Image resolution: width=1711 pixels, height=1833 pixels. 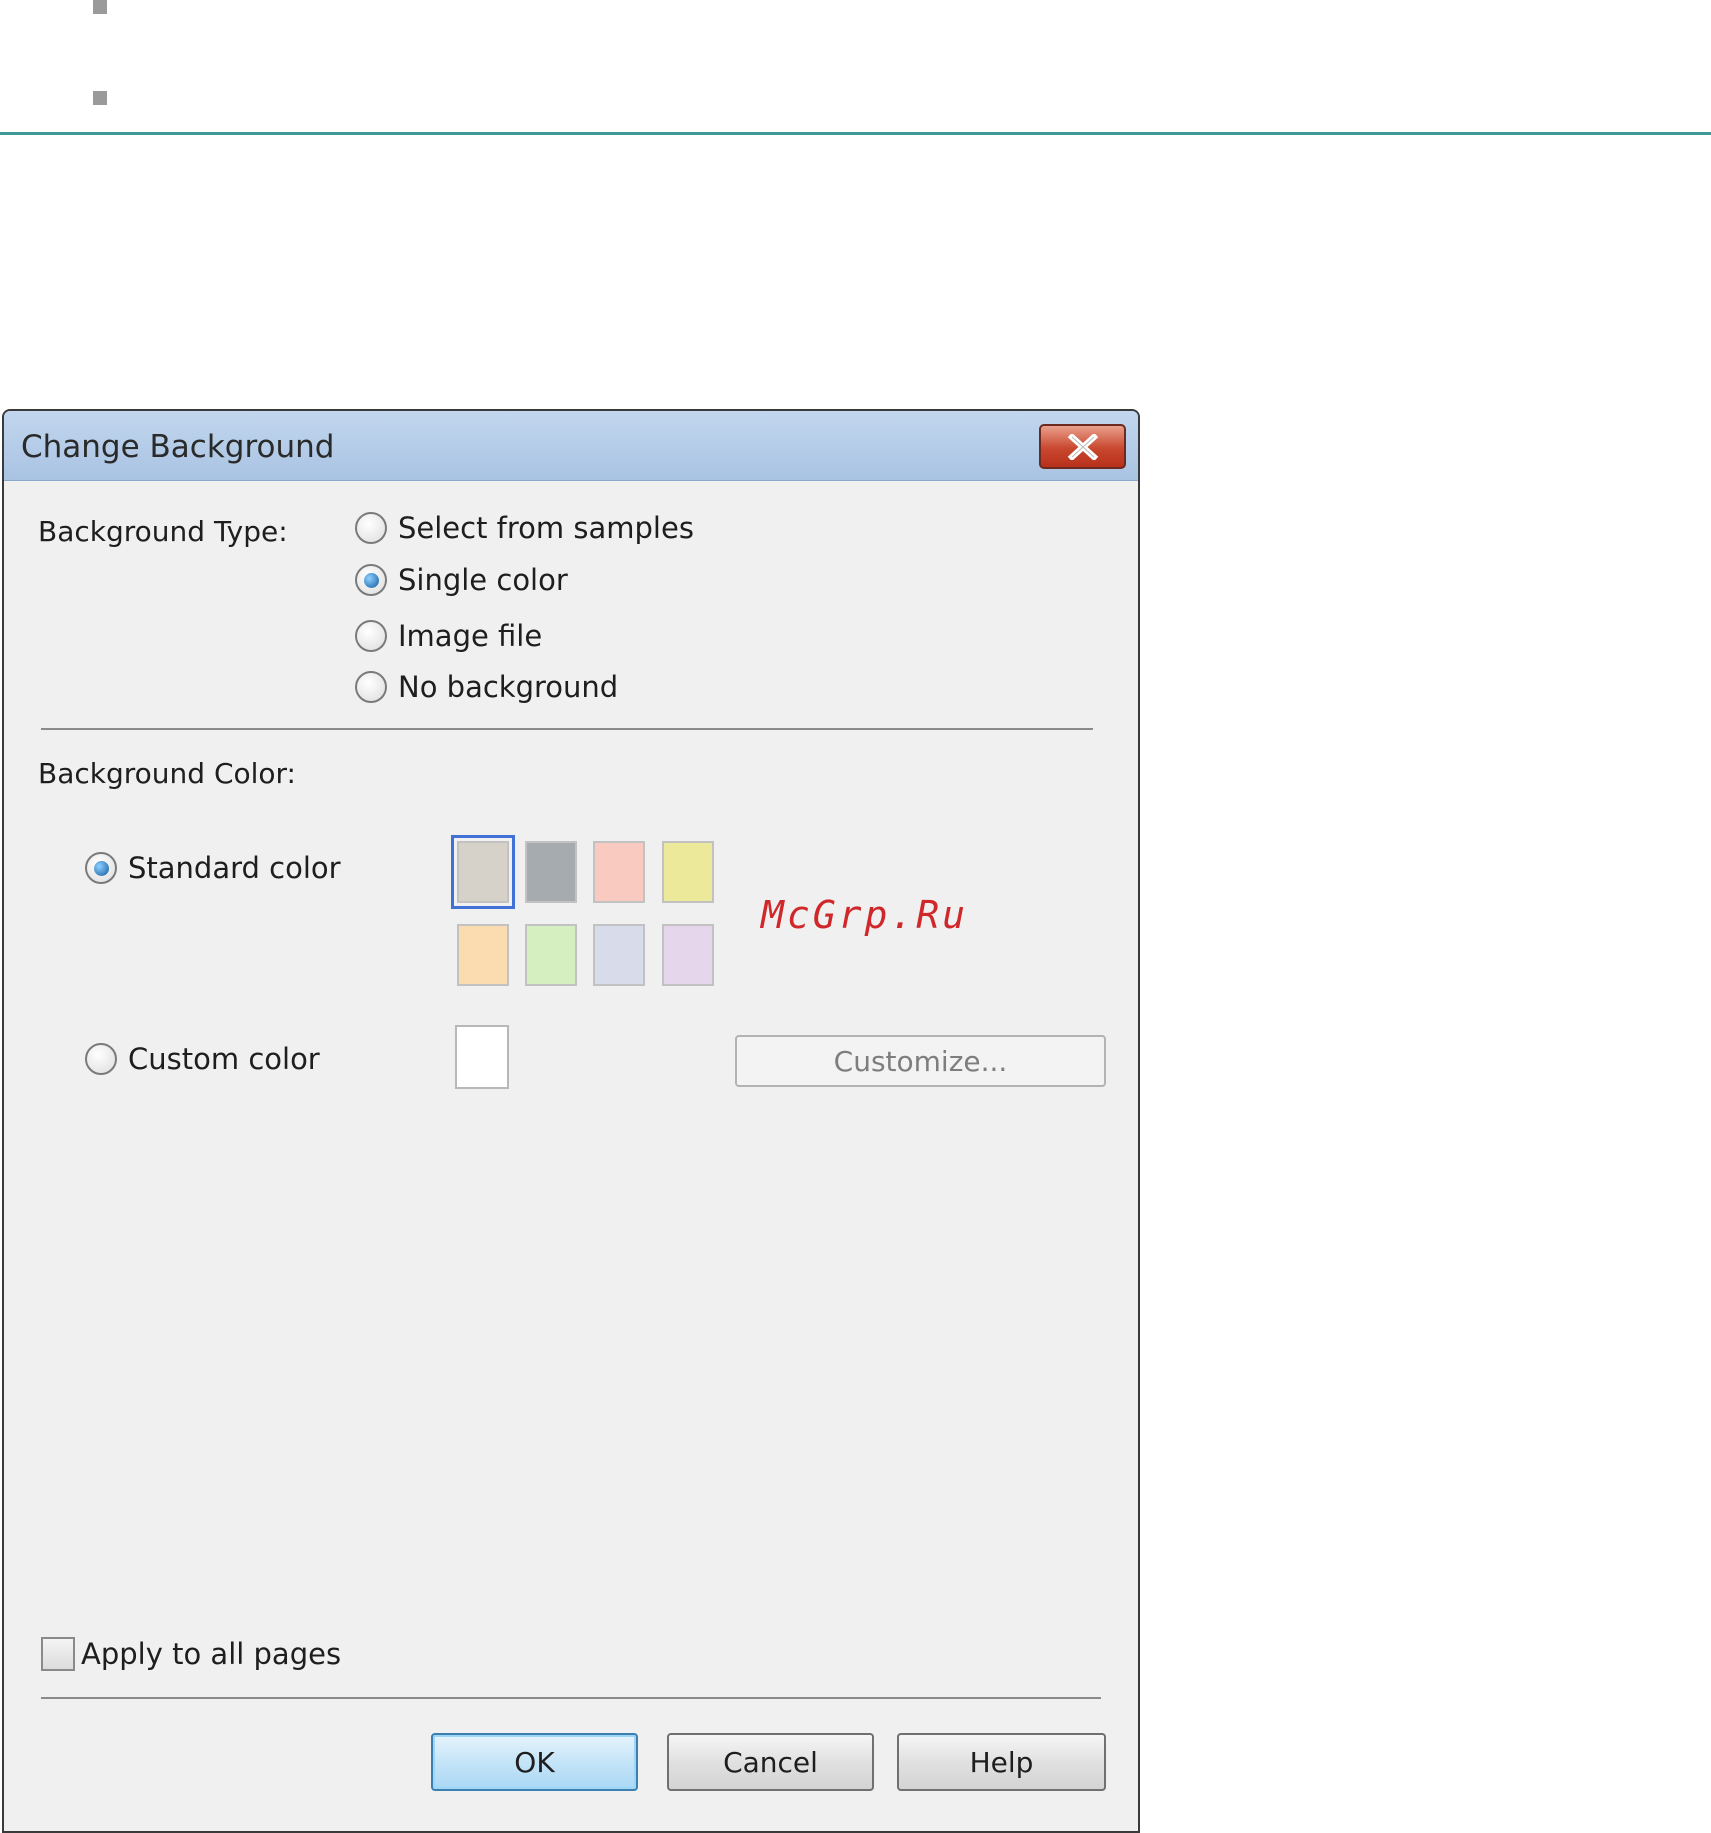 I want to click on background-type-label: Background Type:, so click(x=163, y=531).